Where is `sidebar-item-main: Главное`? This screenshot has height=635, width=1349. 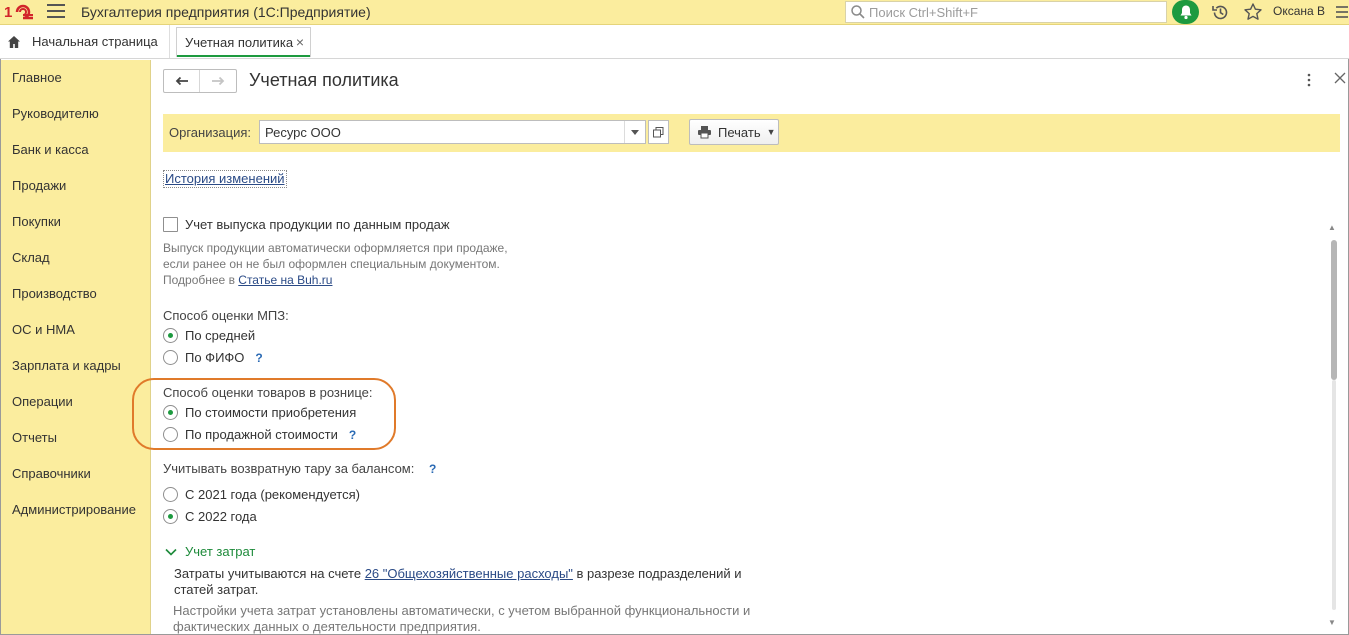 sidebar-item-main: Главное is located at coordinates (75, 78).